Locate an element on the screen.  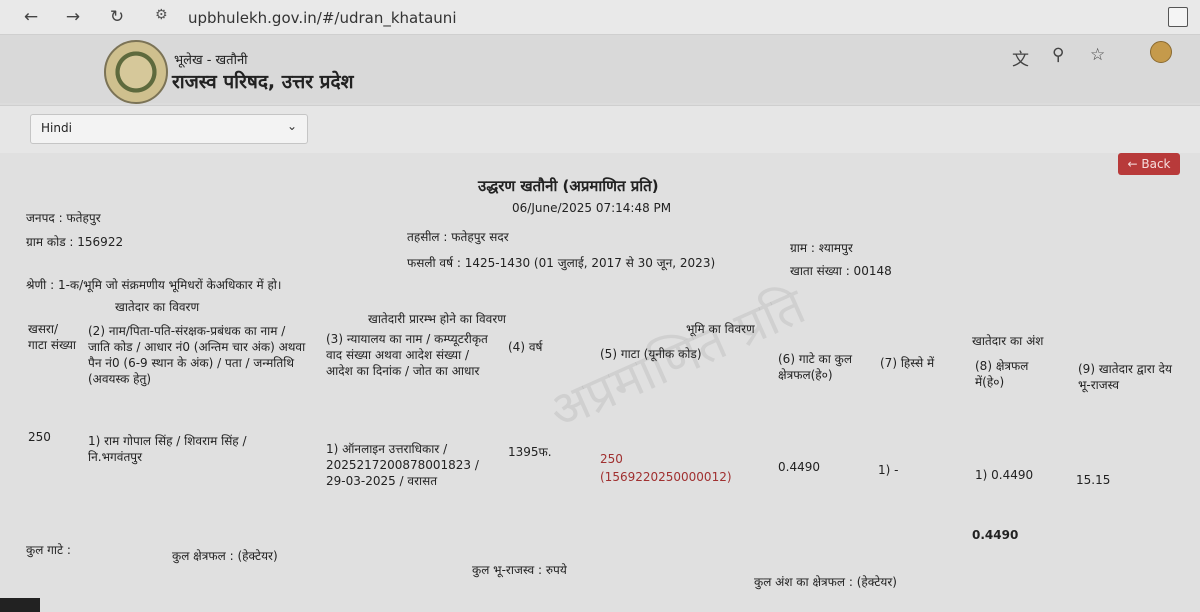
document-title: उद्धरण खतौनी (अप्रमाणित प्रति) is located at coordinates (568, 186).